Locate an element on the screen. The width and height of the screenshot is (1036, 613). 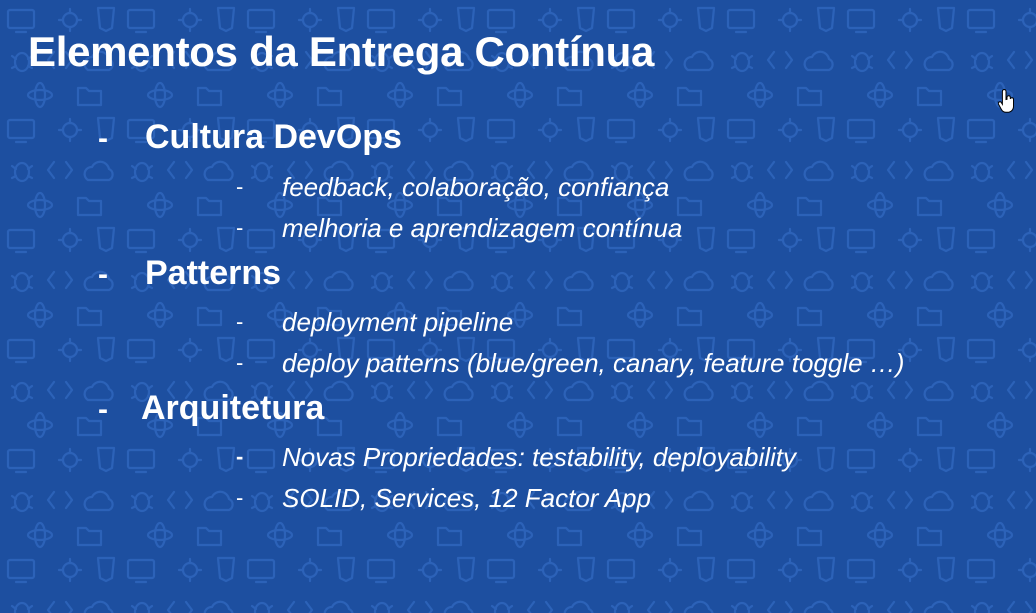
sub-item: SOLID, Services, 12 Factor App is located at coordinates (466, 498).